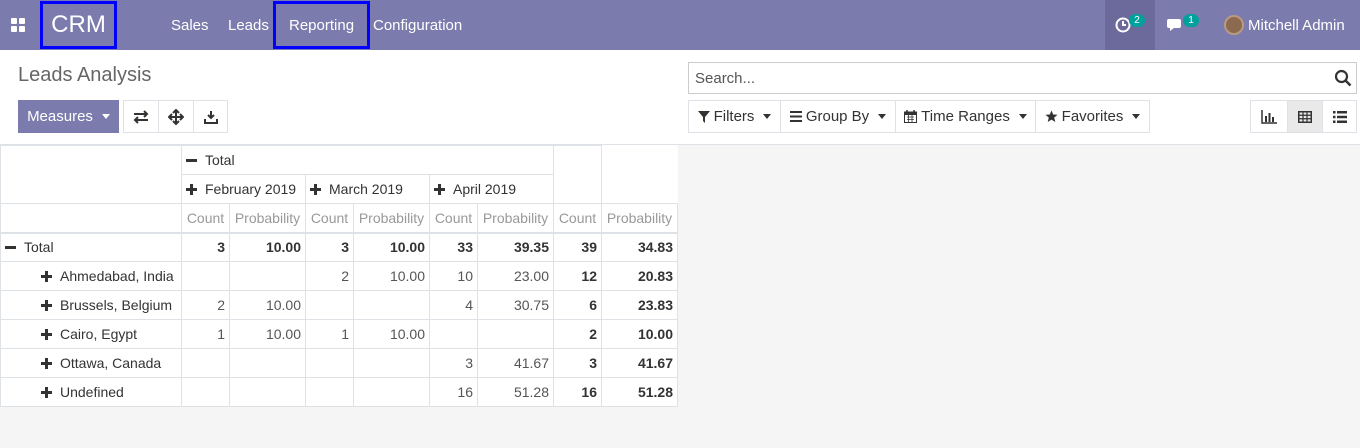  What do you see at coordinates (1343, 78) in the screenshot?
I see `search-icon` at bounding box center [1343, 78].